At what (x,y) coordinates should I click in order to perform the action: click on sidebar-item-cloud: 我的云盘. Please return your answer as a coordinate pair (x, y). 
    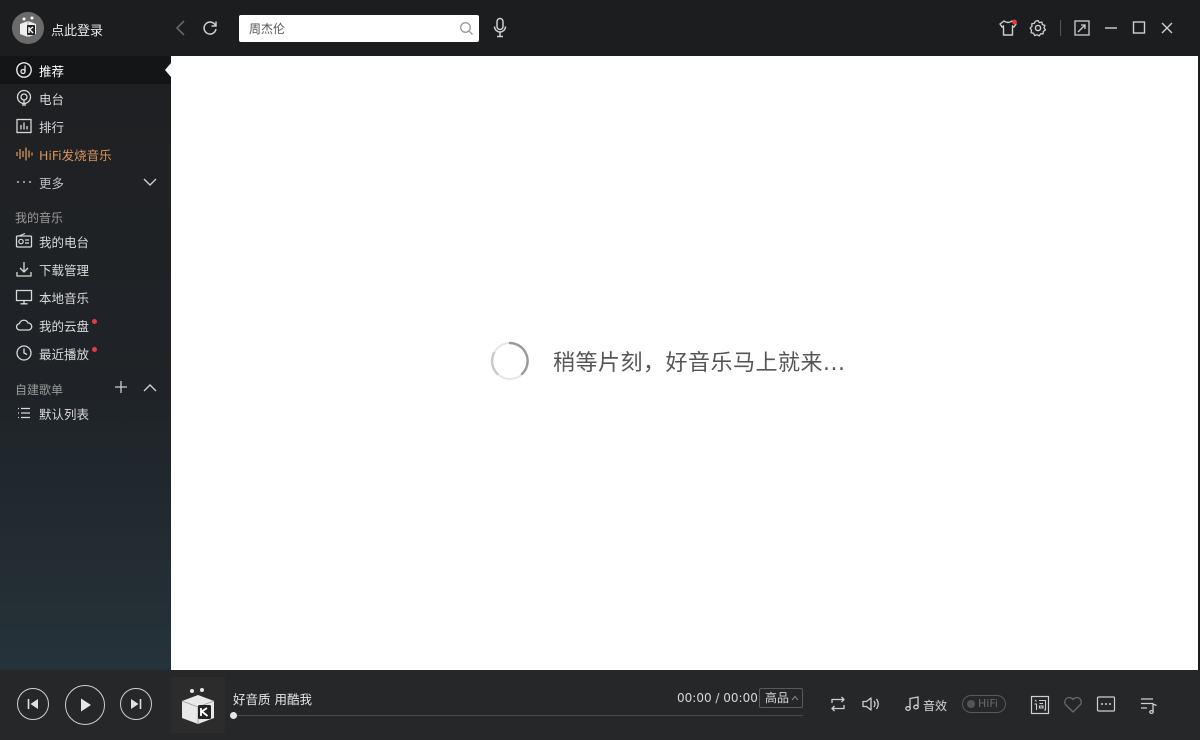
    Looking at the image, I should click on (85, 325).